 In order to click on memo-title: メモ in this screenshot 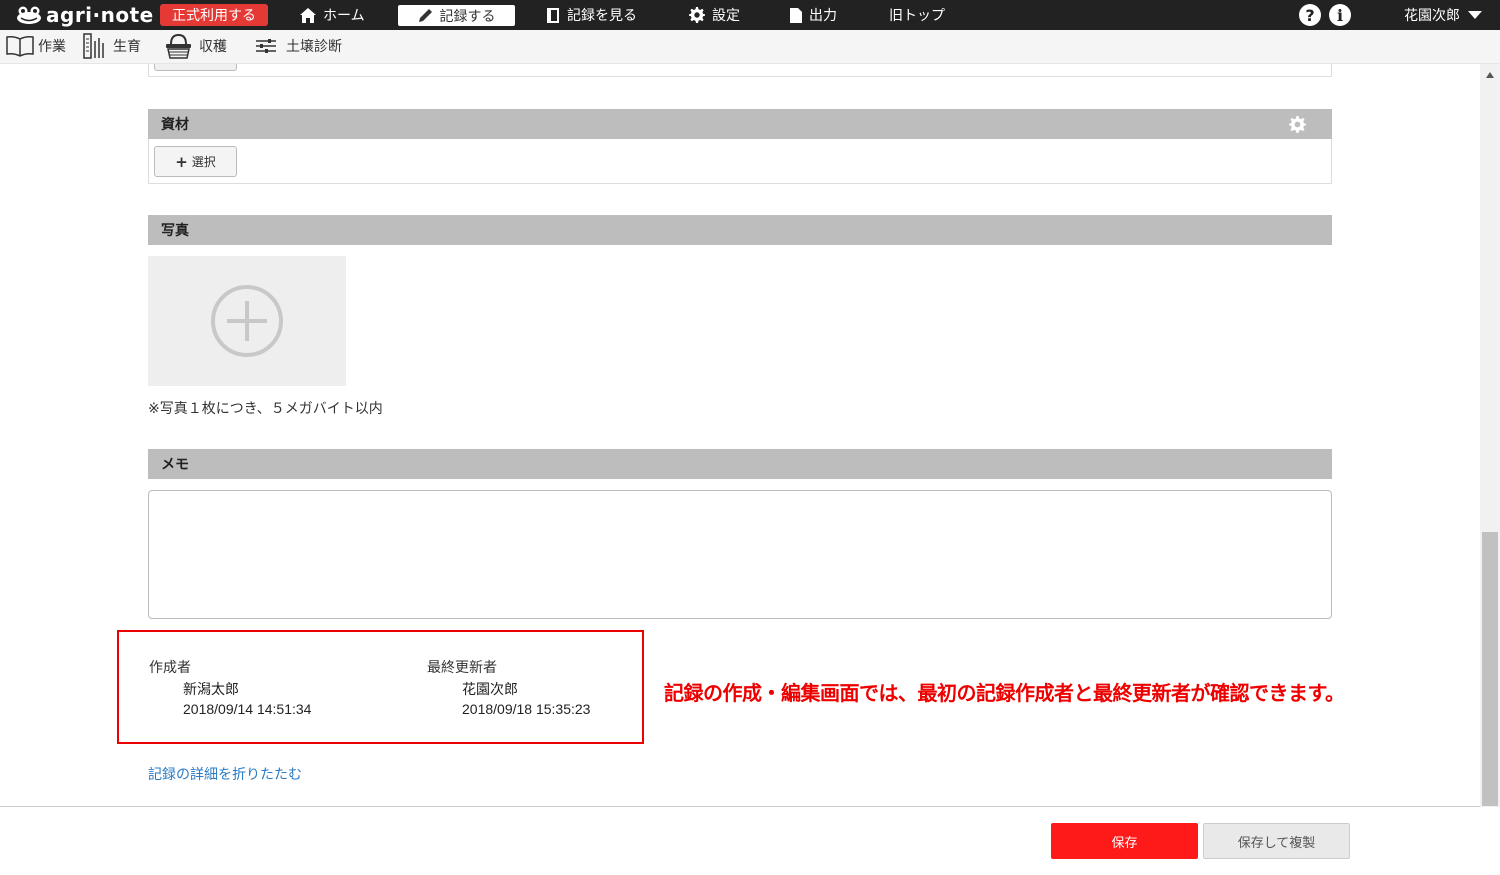, I will do `click(175, 465)`.